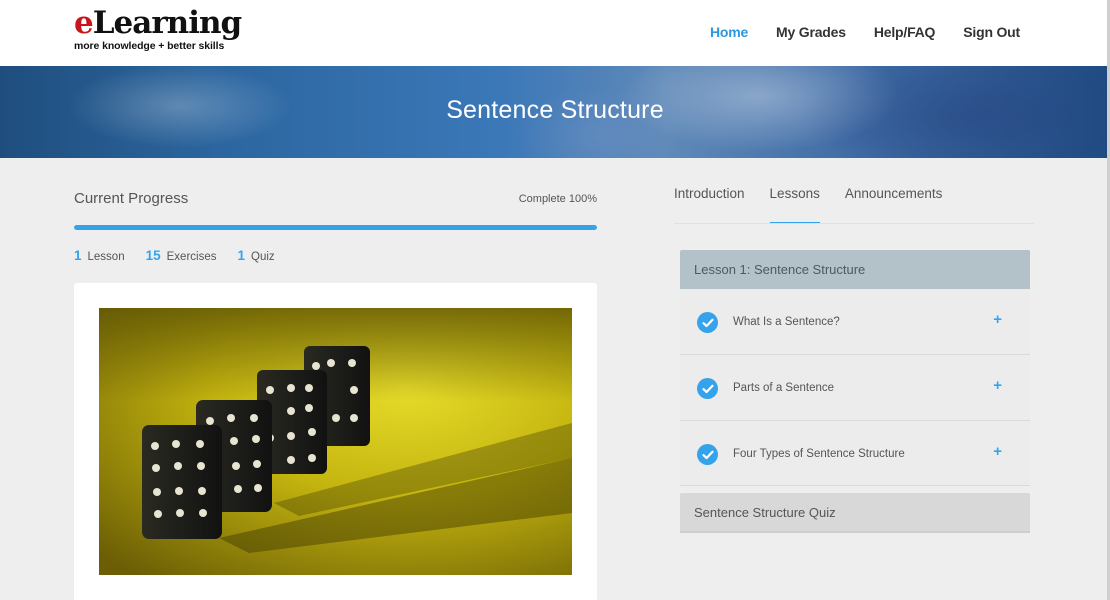 The width and height of the screenshot is (1110, 600). What do you see at coordinates (78, 255) in the screenshot?
I see `stat-lessons-count: 1` at bounding box center [78, 255].